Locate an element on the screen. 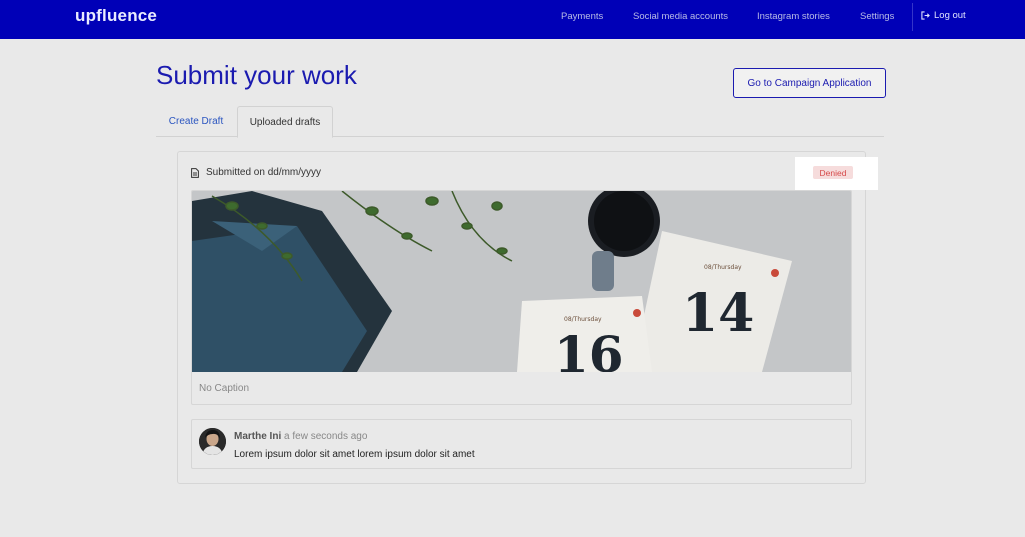  calendar-left-day: 16 is located at coordinates (589, 348).